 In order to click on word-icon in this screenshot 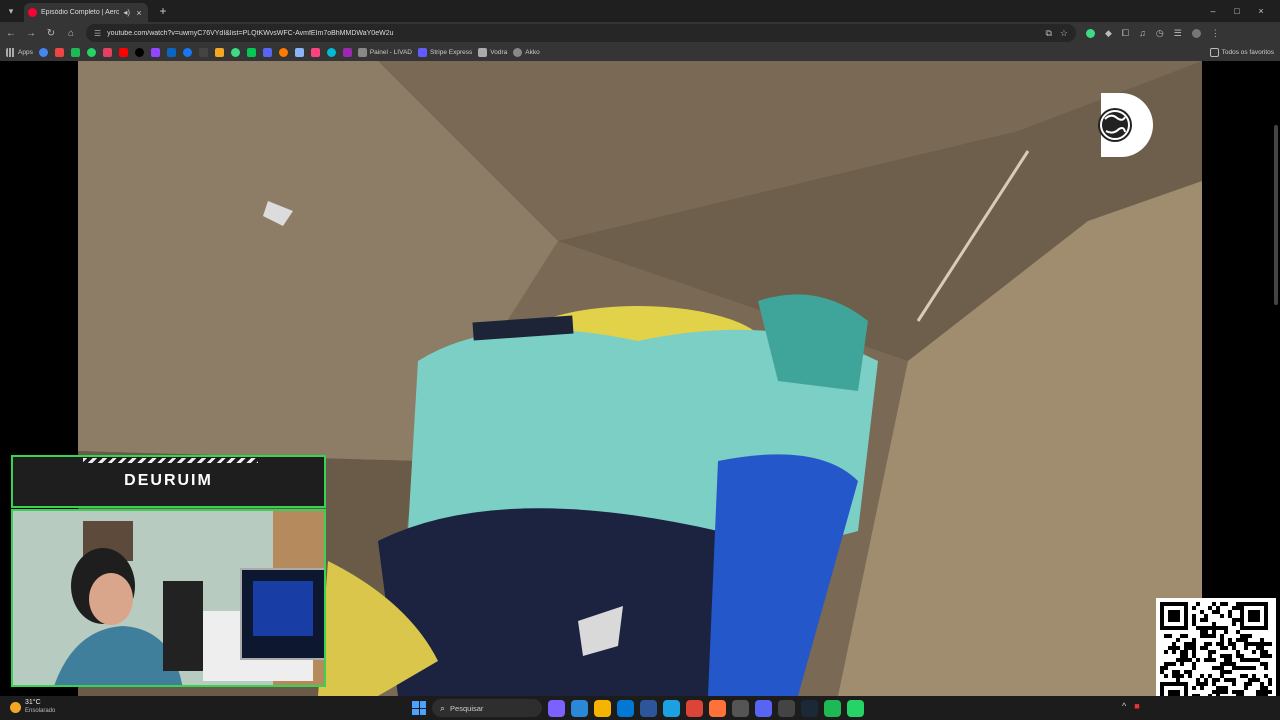, I will do `click(648, 708)`.